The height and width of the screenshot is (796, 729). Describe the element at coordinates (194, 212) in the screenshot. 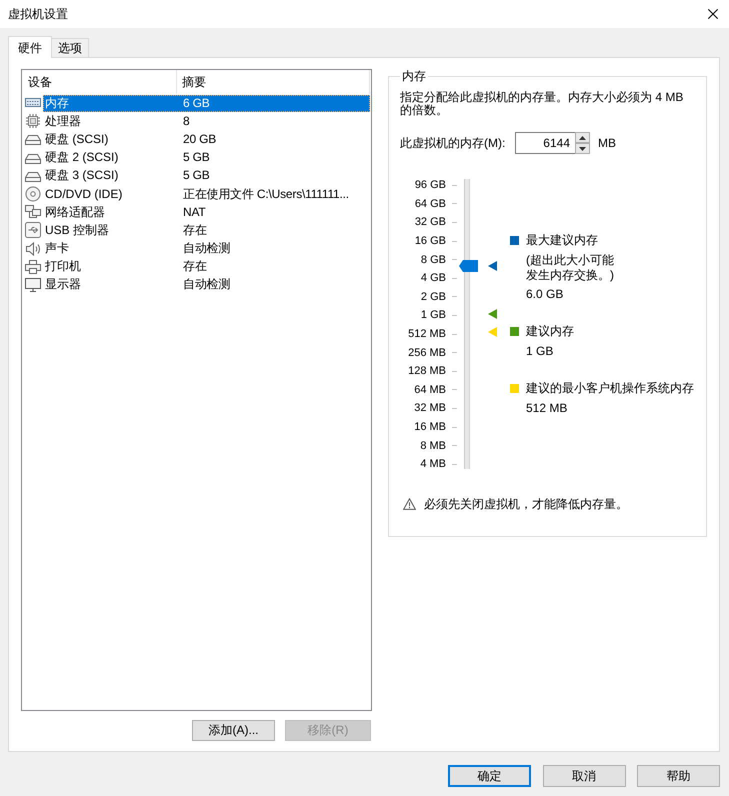

I see `device-summary: NAT` at that location.